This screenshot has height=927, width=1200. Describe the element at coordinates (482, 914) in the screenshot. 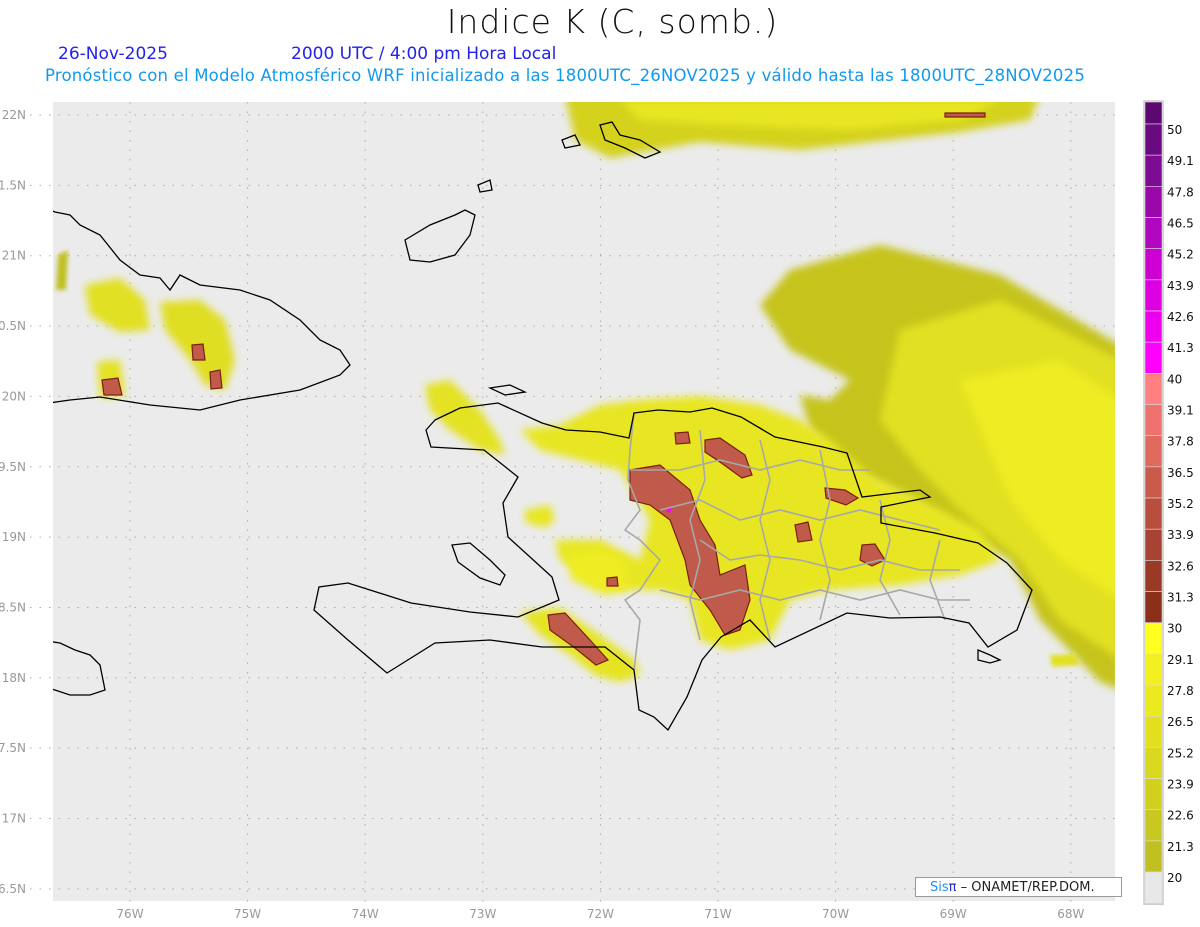

I see `lon-label: 73W` at that location.